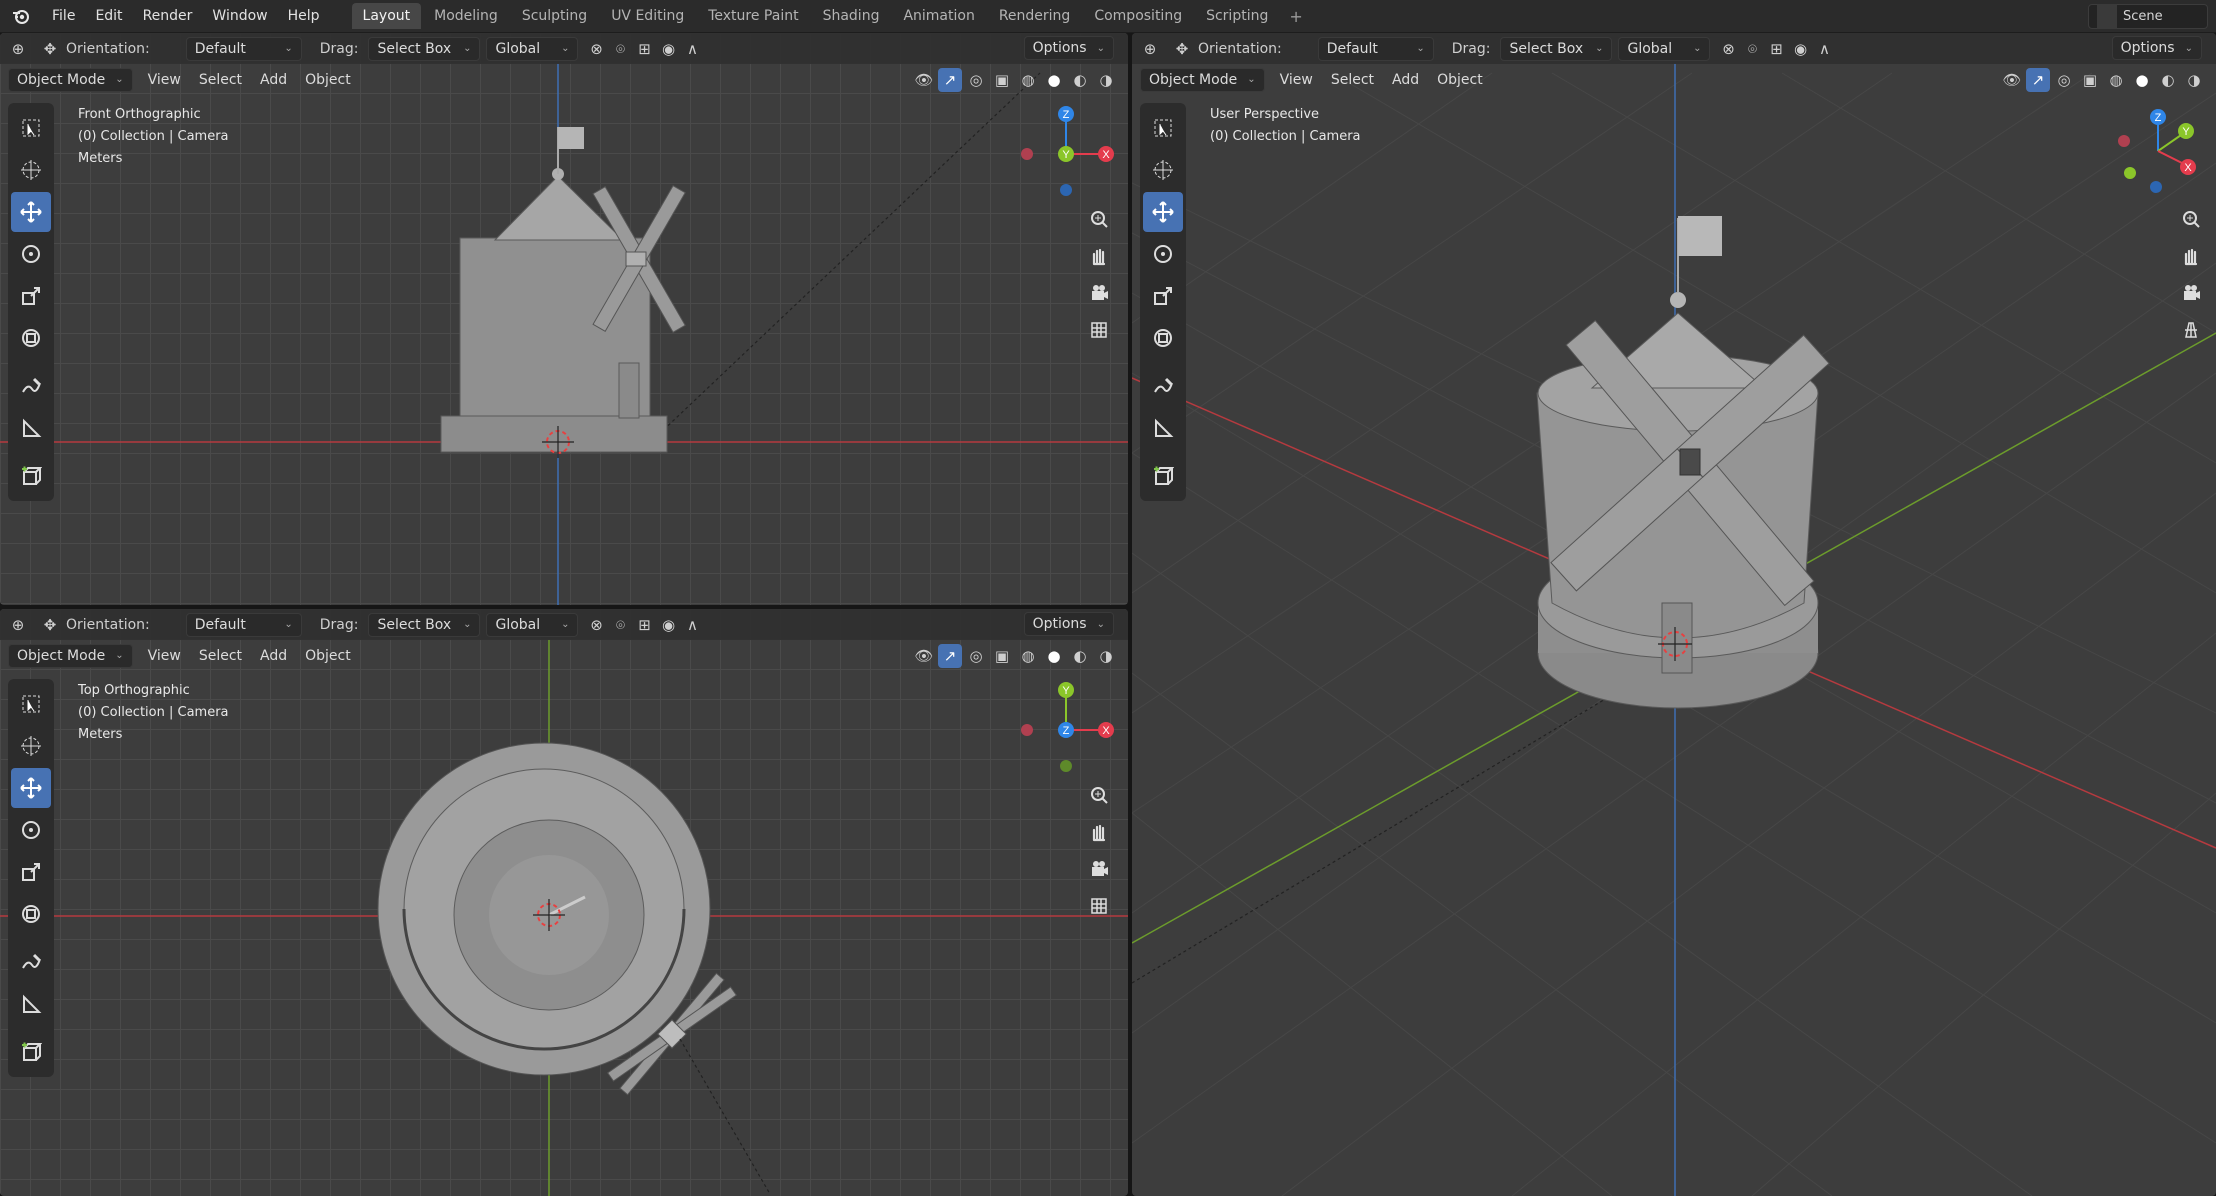 This screenshot has width=2216, height=1196. I want to click on menu-help: Help, so click(304, 16).